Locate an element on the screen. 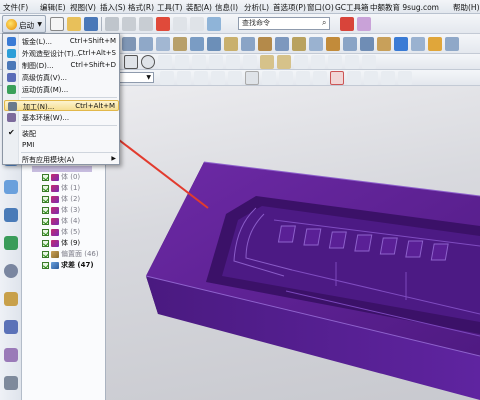 This screenshot has height=400, width=480. command-search-input: 查找命令 is located at coordinates (284, 23).